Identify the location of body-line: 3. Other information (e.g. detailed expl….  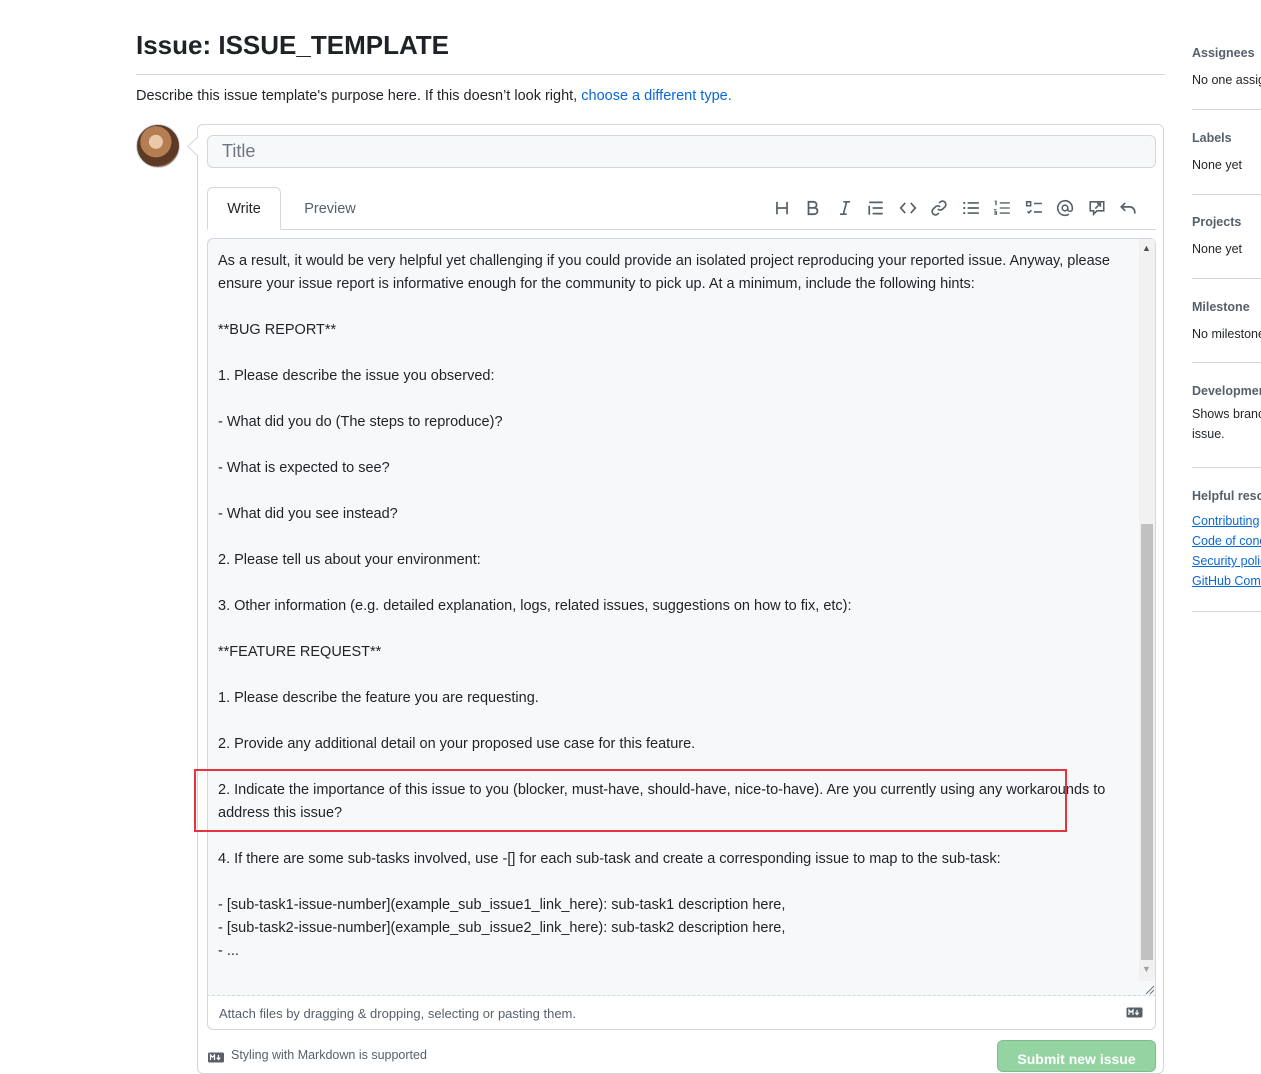
(535, 606).